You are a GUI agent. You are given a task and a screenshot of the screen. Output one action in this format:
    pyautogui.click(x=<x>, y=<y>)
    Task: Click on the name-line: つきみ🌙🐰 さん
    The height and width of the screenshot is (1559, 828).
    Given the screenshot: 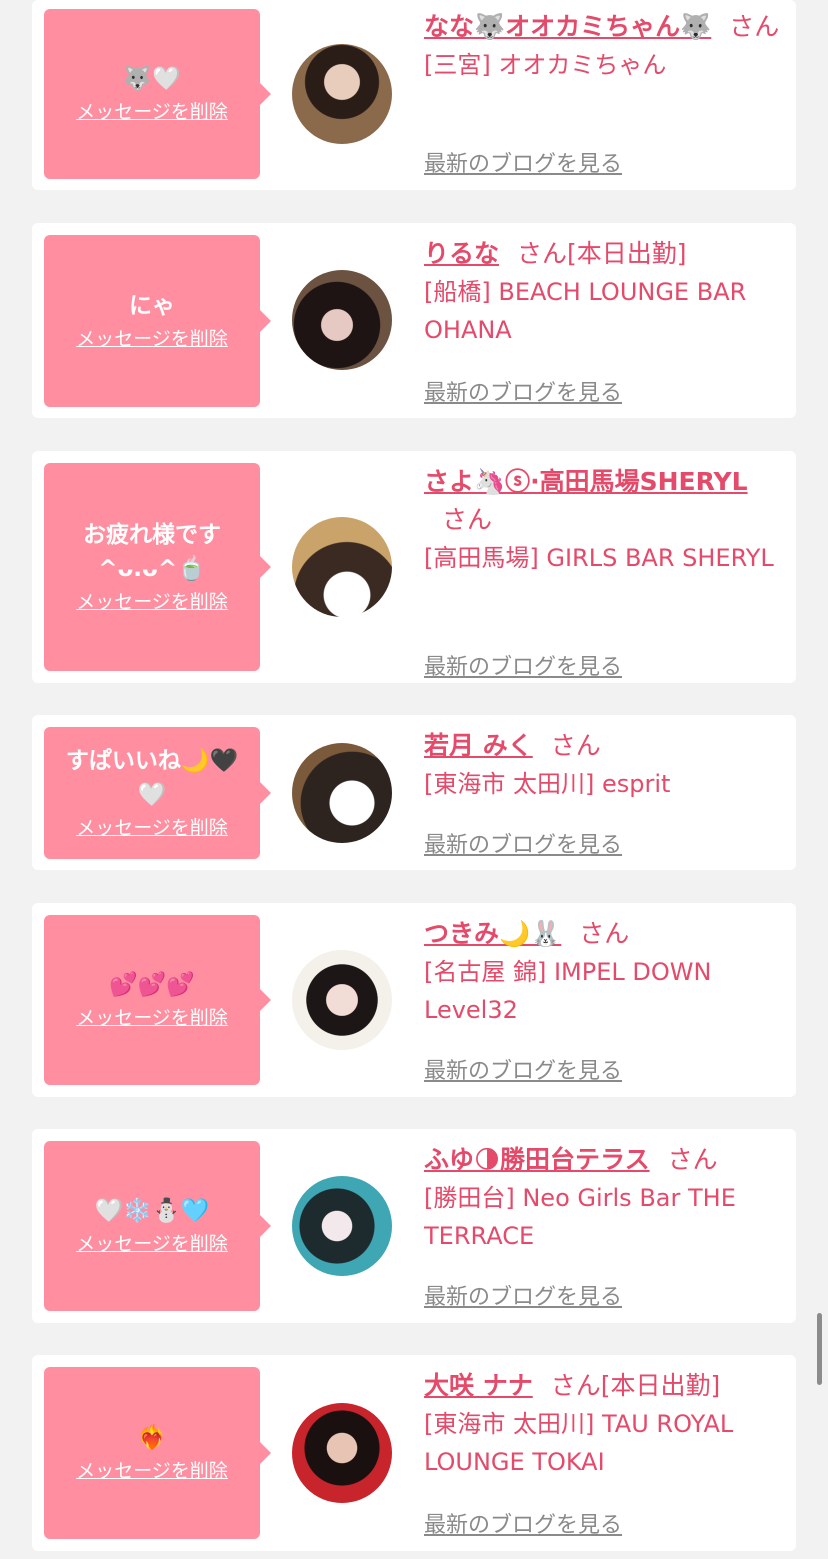 What is the action you would take?
    pyautogui.click(x=603, y=934)
    